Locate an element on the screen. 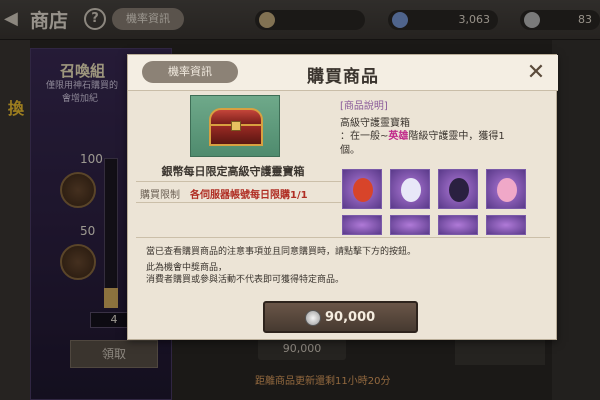 The height and width of the screenshot is (400, 600). description-pre: ：在一般~ is located at coordinates (364, 136).